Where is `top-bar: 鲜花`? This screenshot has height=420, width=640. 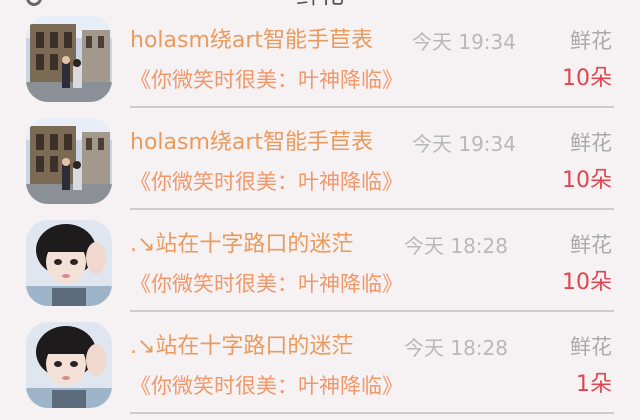
top-bar: 鲜花 is located at coordinates (320, 6).